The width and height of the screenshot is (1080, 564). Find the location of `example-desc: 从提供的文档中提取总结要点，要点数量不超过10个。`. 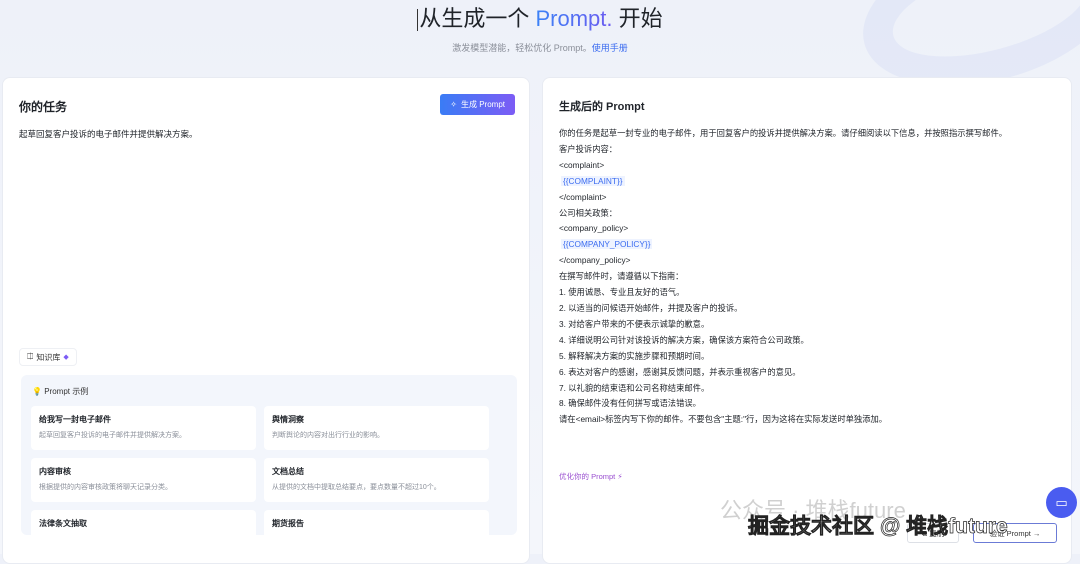

example-desc: 从提供的文档中提取总结要点，要点数量不超过10个。 is located at coordinates (356, 487).